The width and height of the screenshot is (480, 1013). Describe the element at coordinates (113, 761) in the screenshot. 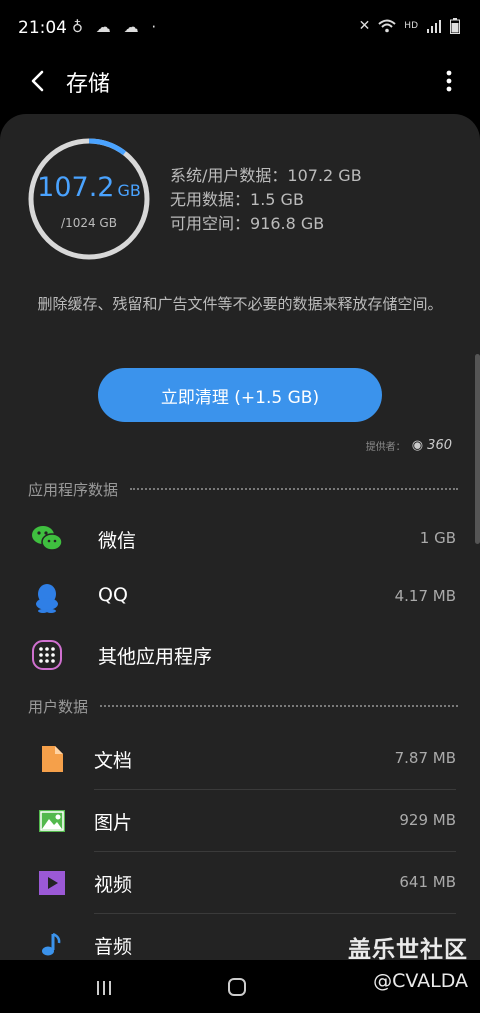

I see `category-name: 文档` at that location.